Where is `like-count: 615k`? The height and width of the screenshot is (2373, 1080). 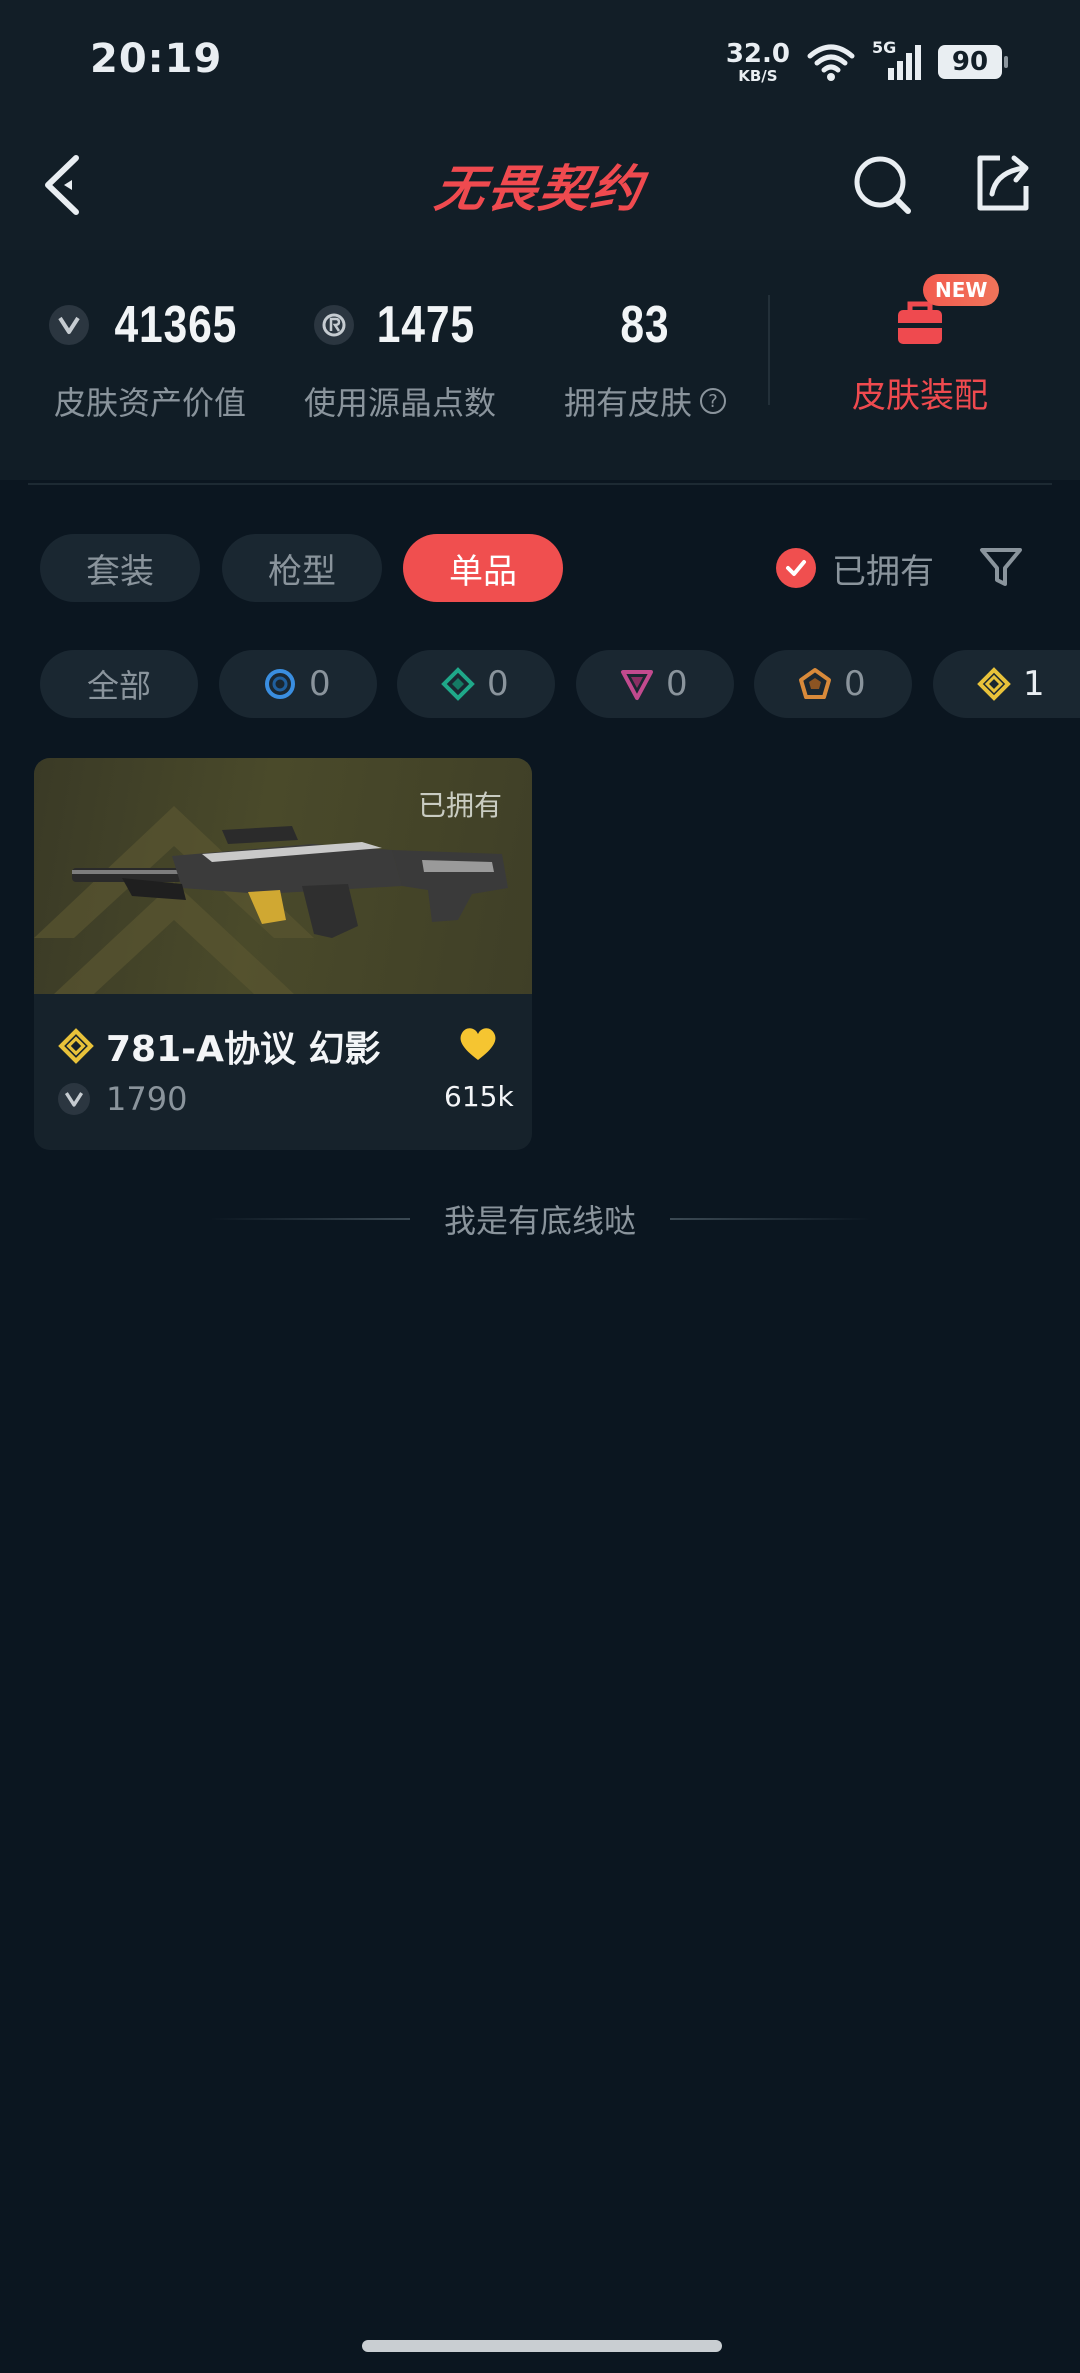
like-count: 615k is located at coordinates (479, 1096).